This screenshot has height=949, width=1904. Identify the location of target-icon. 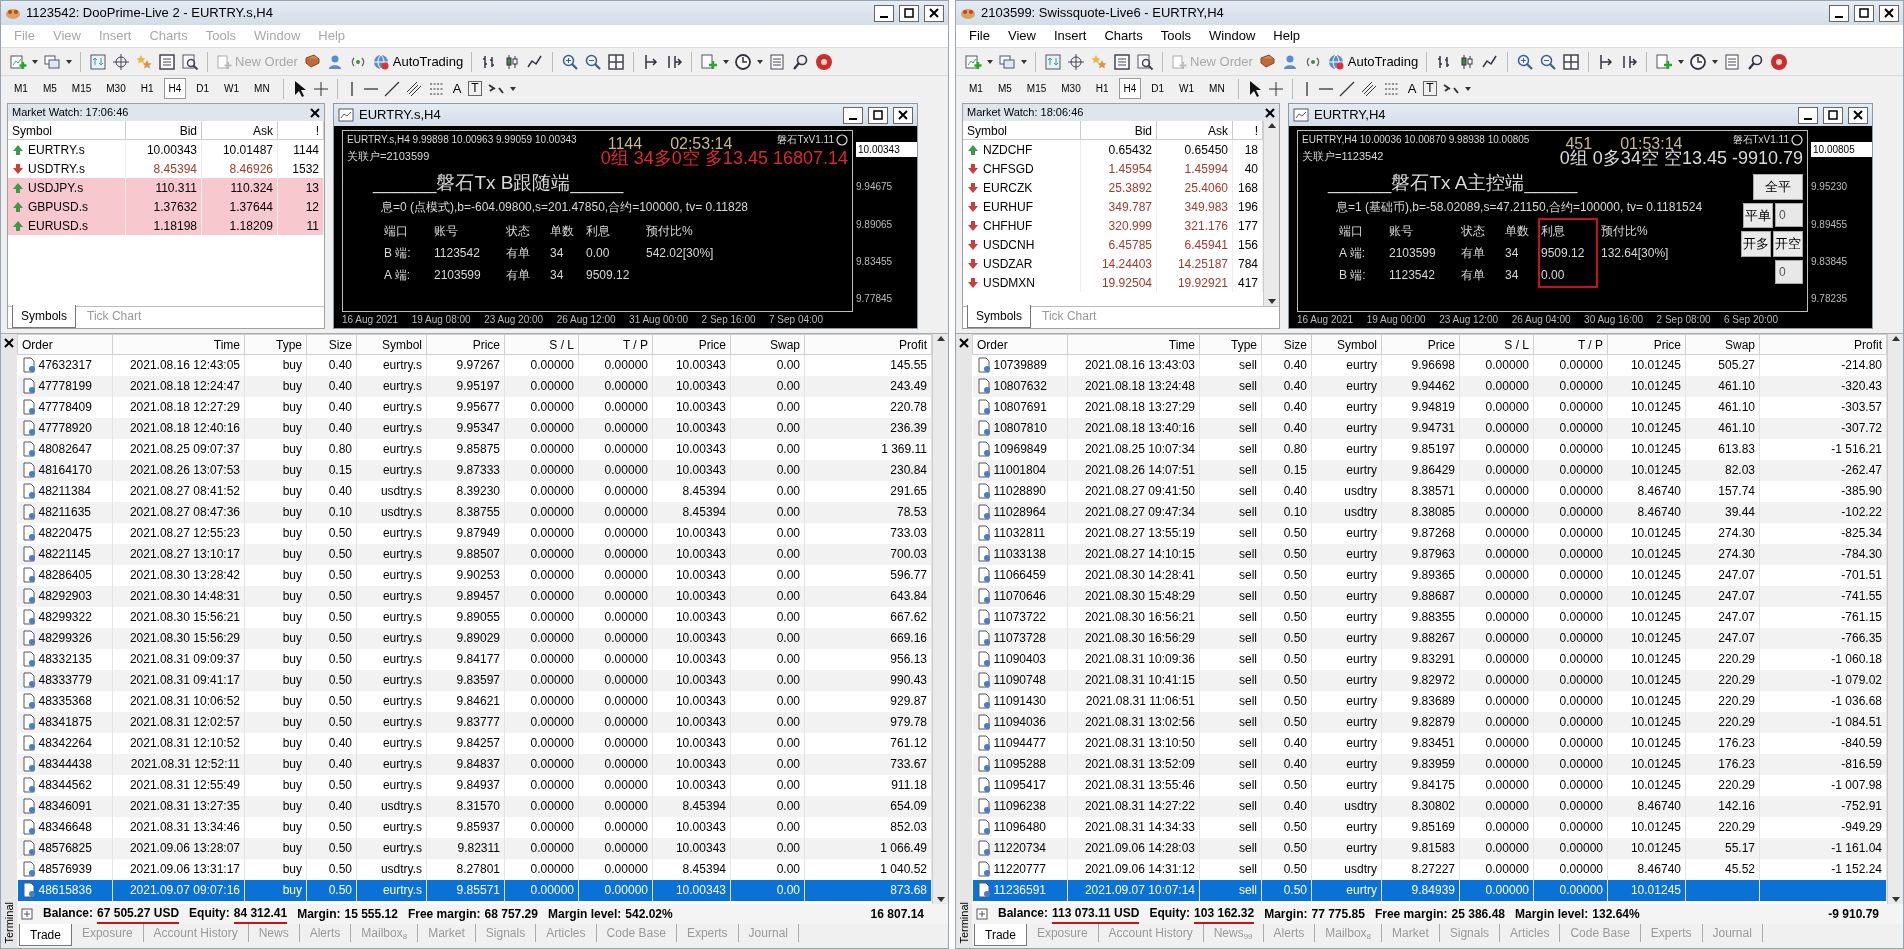
(1076, 61).